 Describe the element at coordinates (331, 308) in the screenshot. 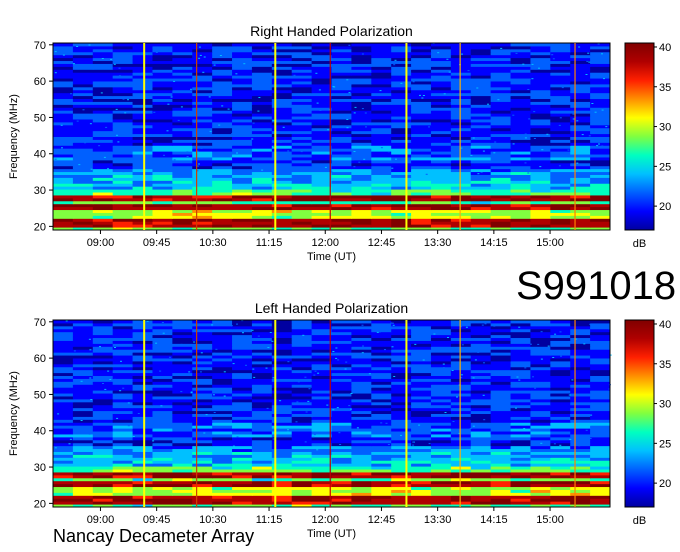

I see `panel-title: Left Handed Polarization` at that location.